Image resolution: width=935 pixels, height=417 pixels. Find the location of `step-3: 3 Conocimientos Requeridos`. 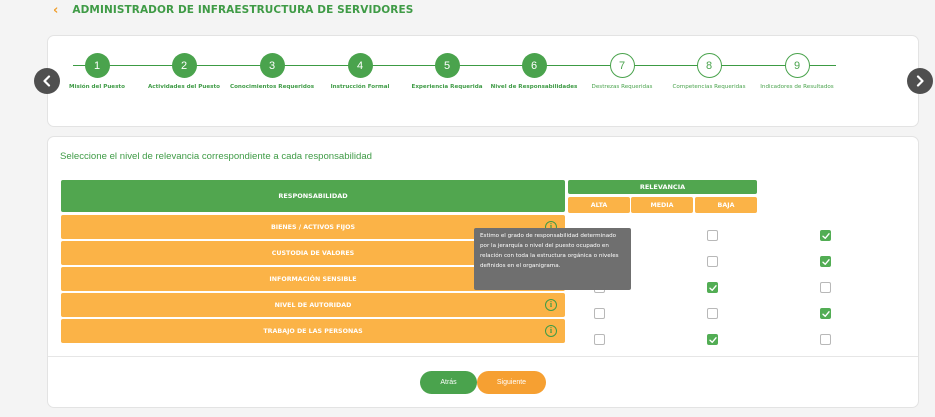

step-3: 3 Conocimientos Requeridos is located at coordinates (272, 72).